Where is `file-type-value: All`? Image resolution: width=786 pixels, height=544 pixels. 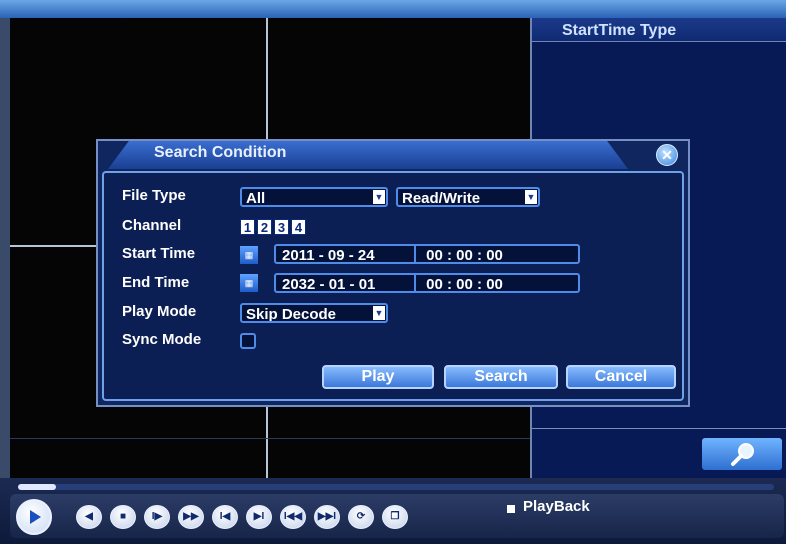
file-type-value: All is located at coordinates (256, 198).